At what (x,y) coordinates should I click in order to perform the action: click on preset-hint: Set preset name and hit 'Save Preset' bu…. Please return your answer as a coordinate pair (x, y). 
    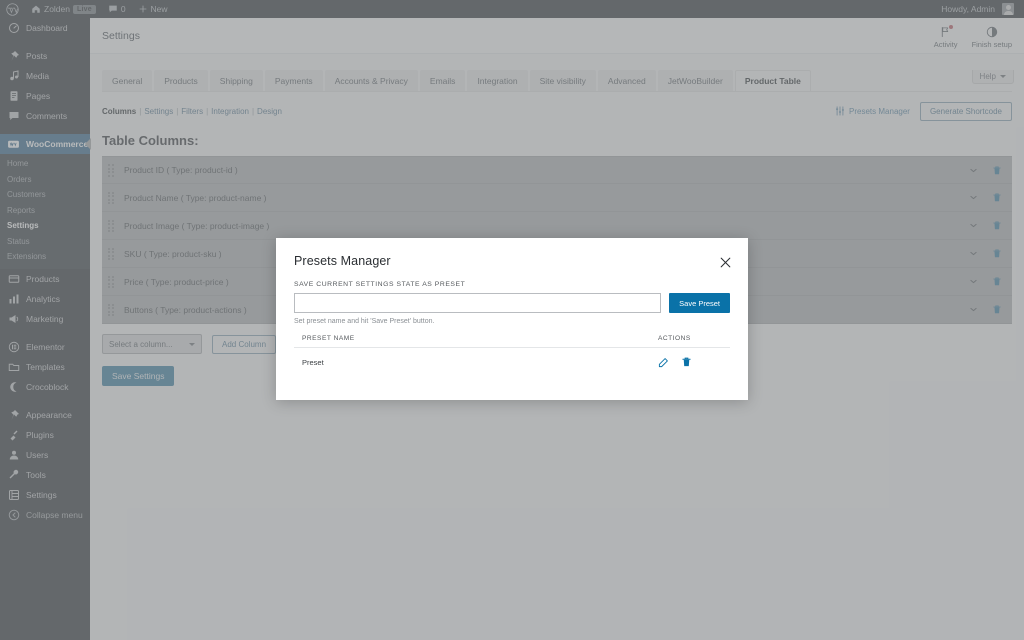
    Looking at the image, I should click on (364, 321).